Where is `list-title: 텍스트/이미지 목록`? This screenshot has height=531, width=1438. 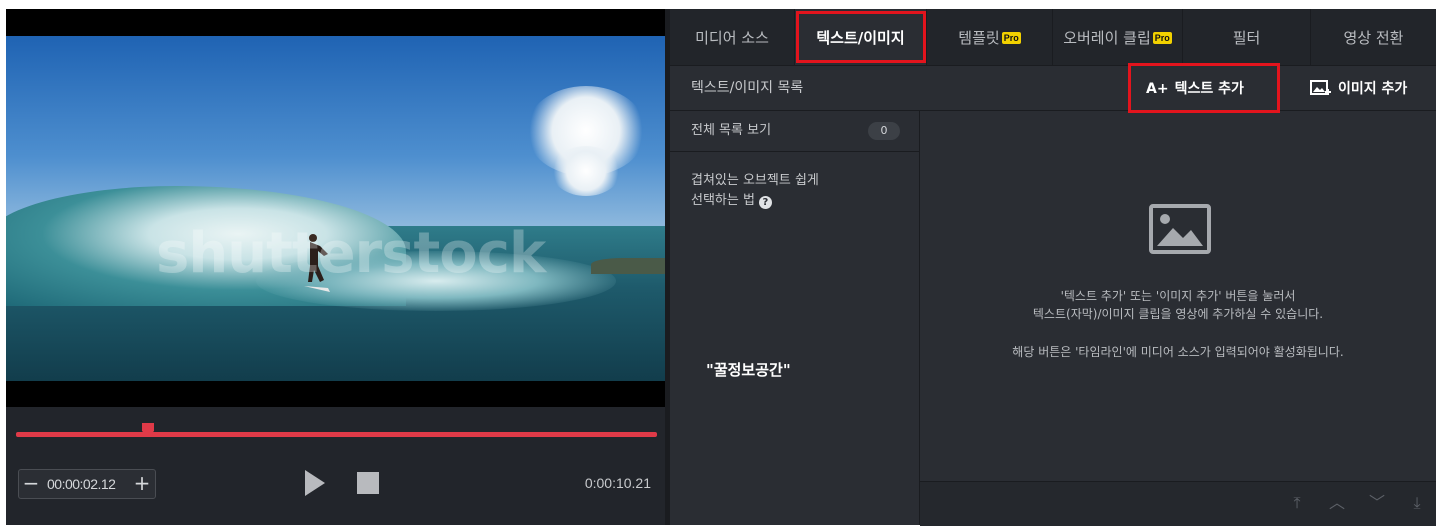
list-title: 텍스트/이미지 목록 is located at coordinates (747, 88).